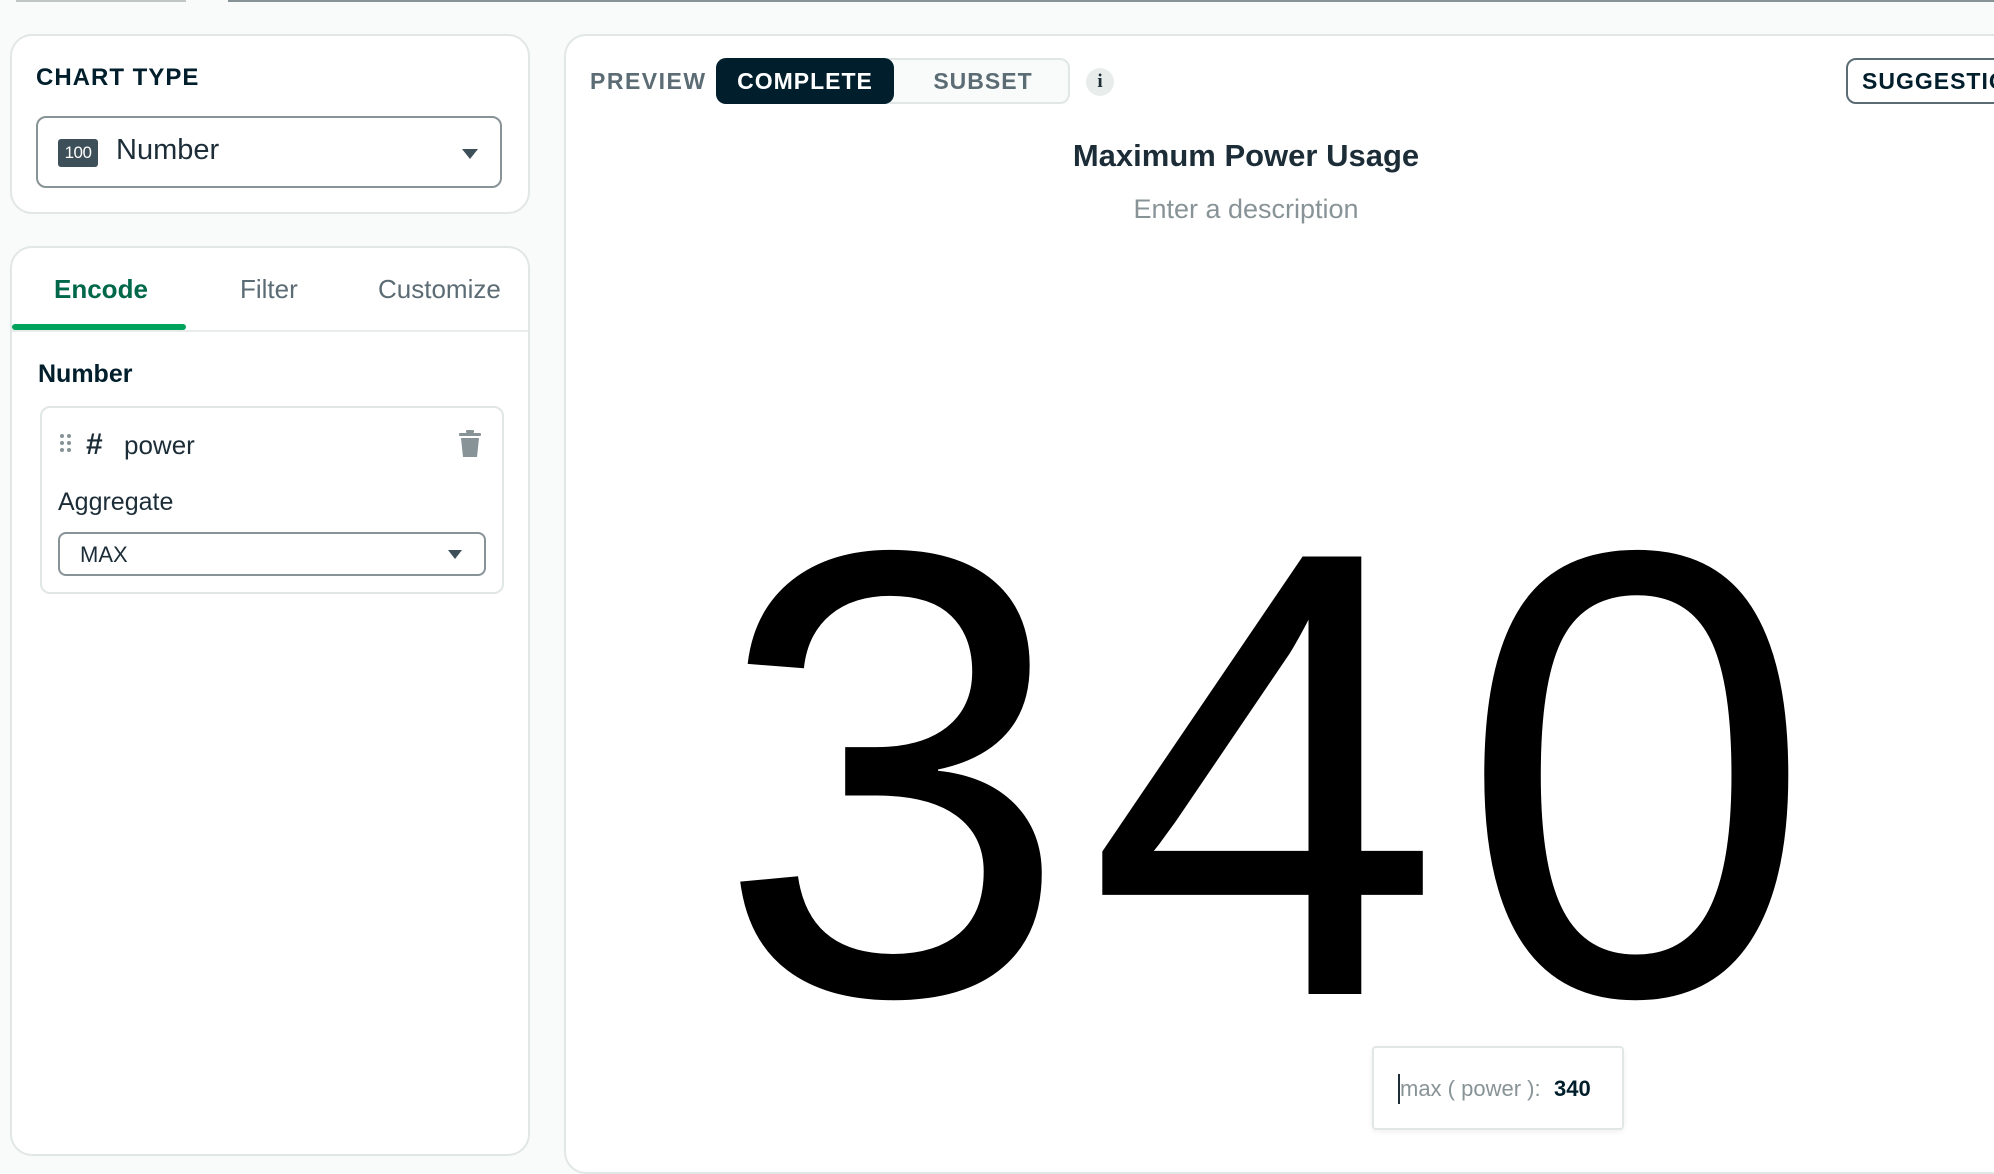 The image size is (1994, 1174). What do you see at coordinates (101, 289) in the screenshot?
I see `tab-encode: Encode` at bounding box center [101, 289].